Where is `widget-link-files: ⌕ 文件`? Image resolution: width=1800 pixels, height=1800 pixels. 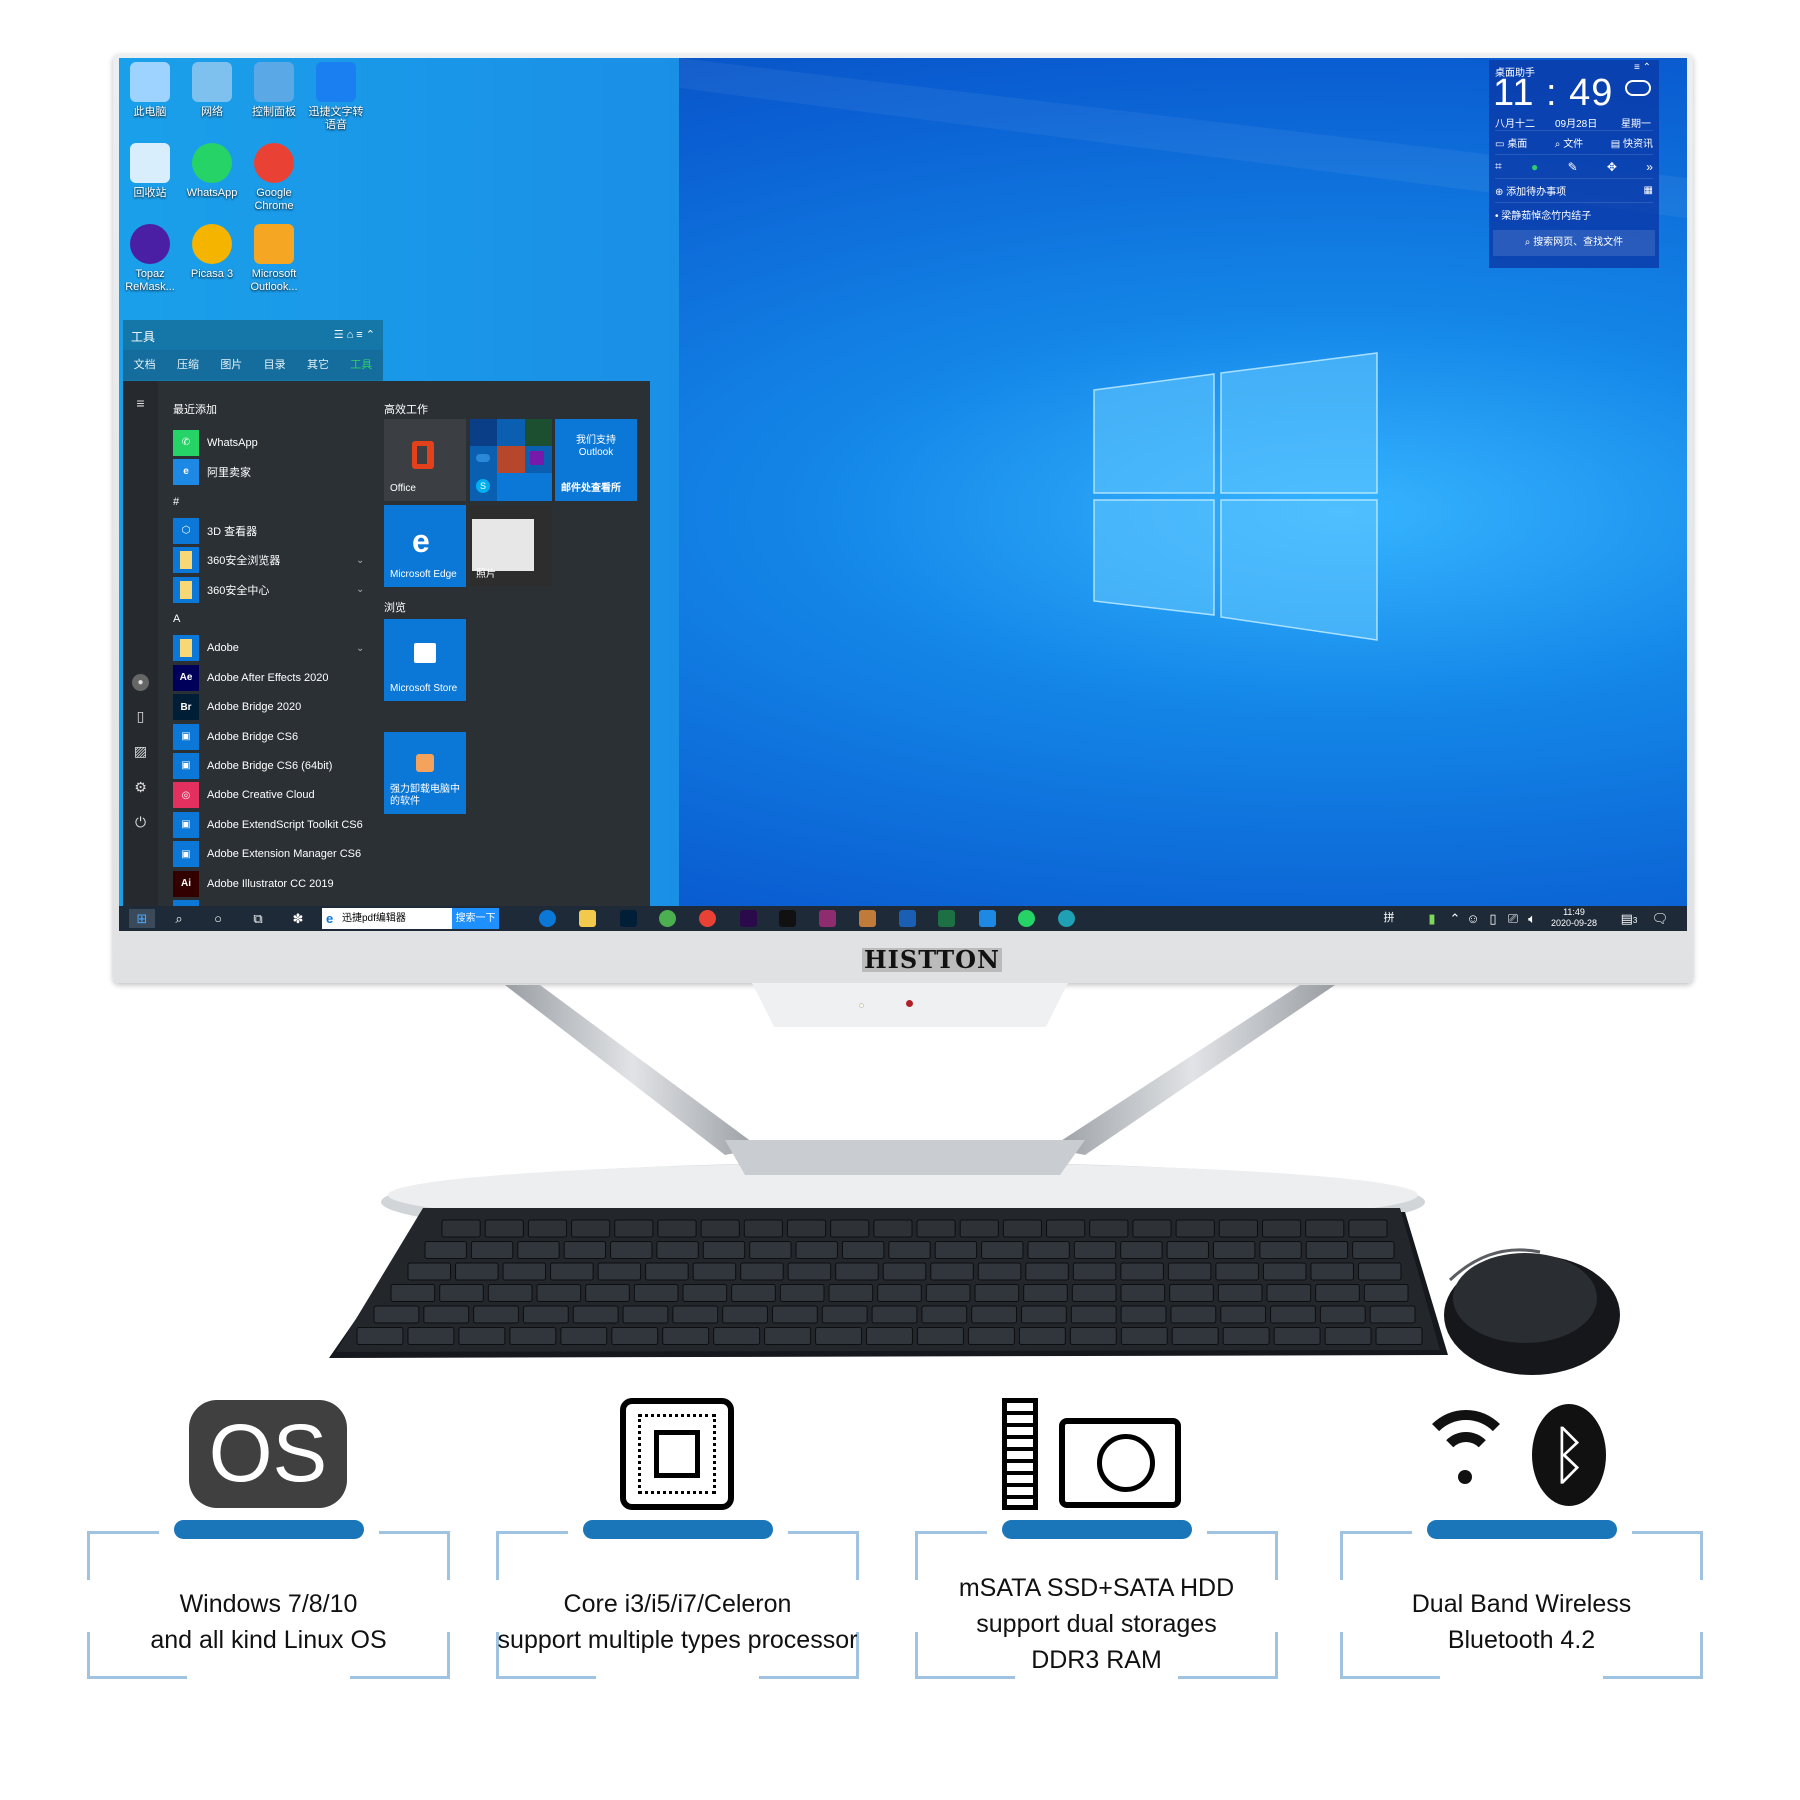 widget-link-files: ⌕ 文件 is located at coordinates (1569, 142).